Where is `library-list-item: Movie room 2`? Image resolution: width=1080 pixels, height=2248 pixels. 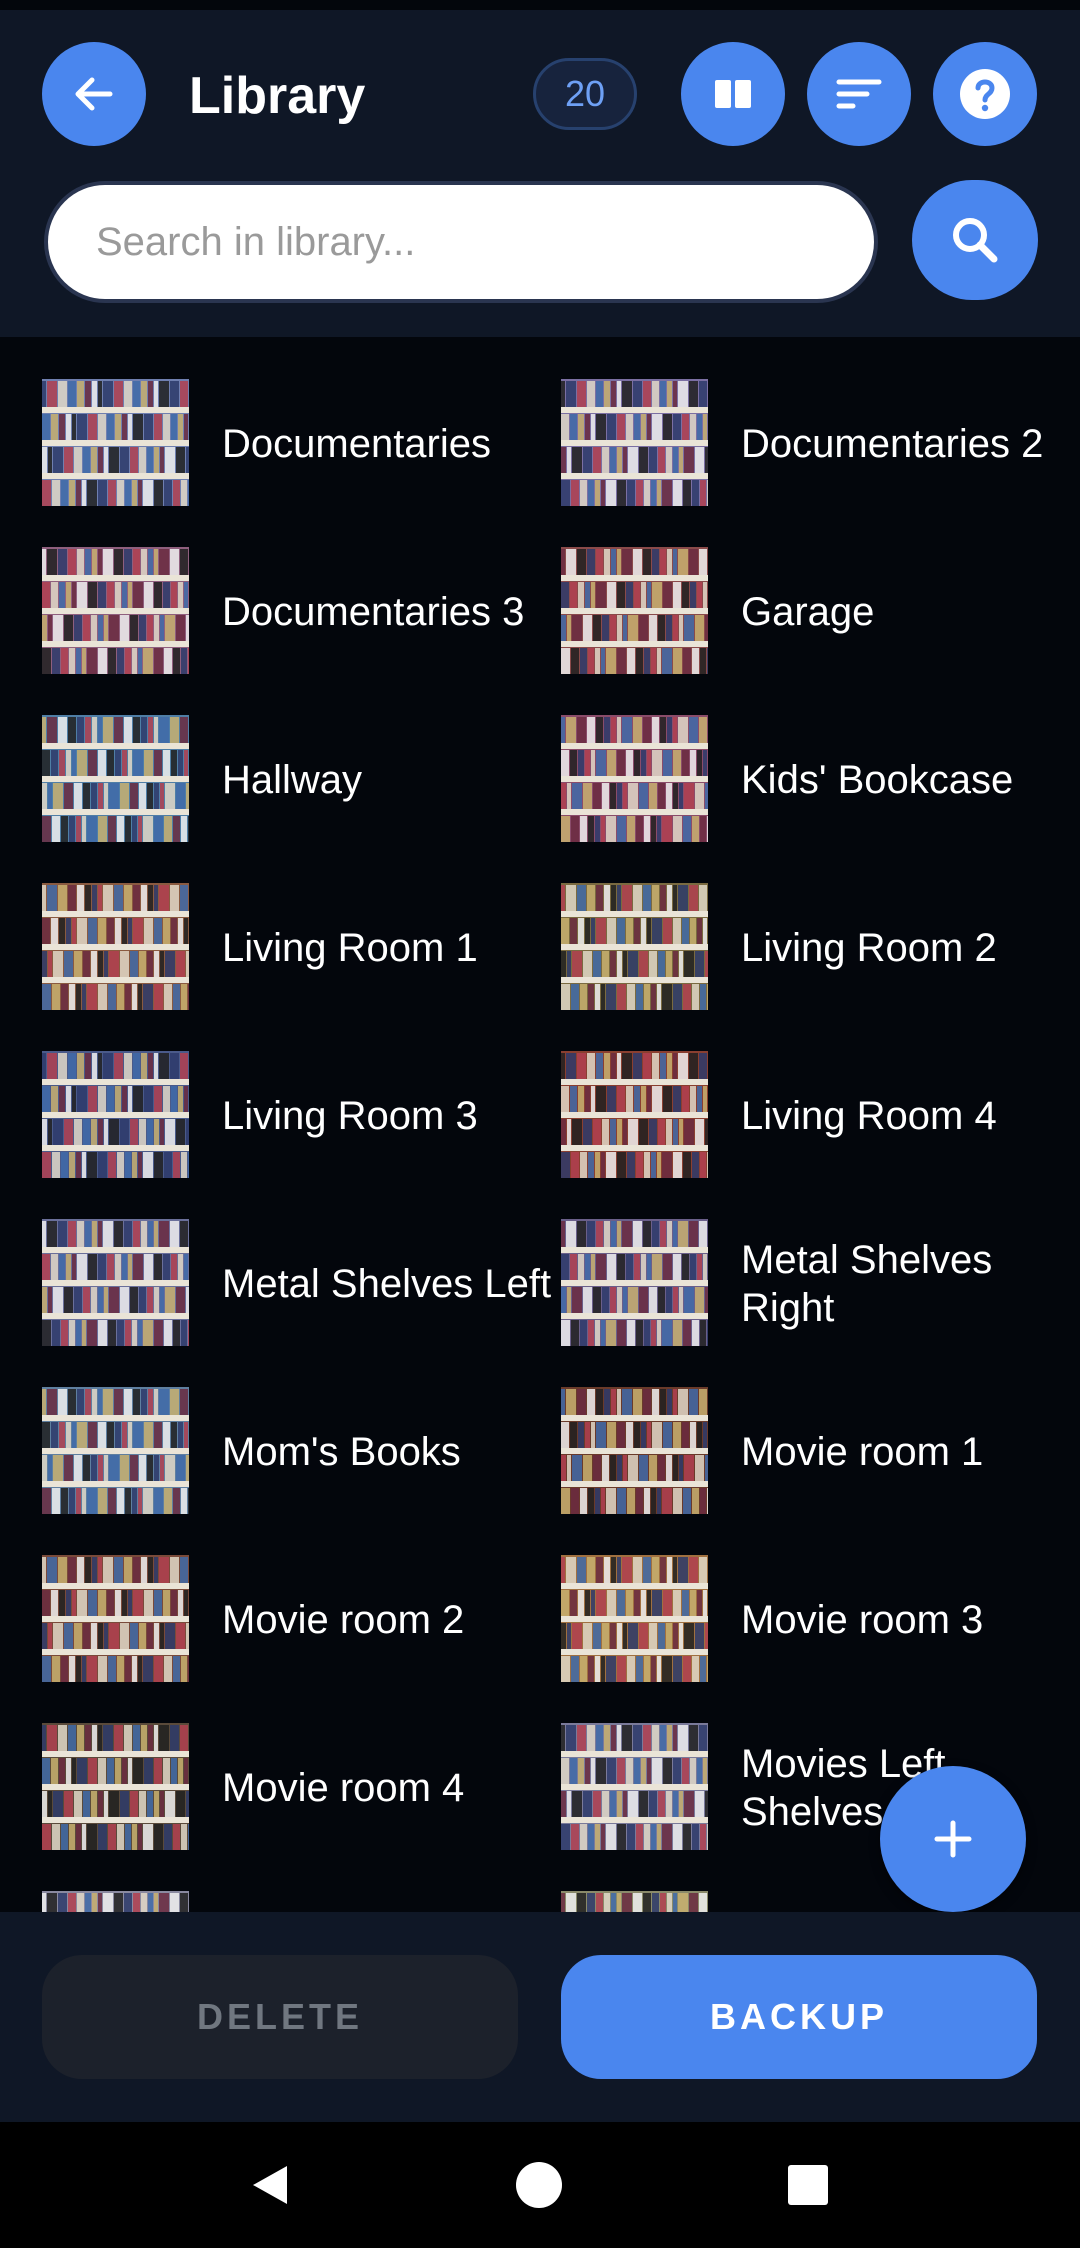 library-list-item: Movie room 2 is located at coordinates (302, 1620).